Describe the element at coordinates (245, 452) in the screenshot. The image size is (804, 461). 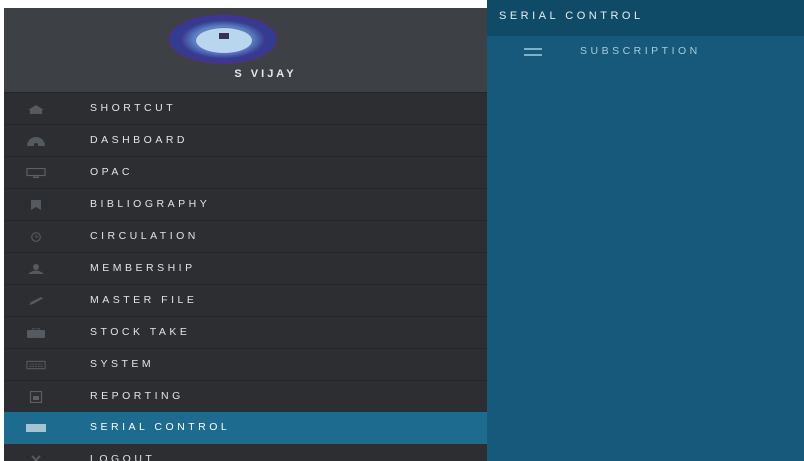
I see `sidebar-item-logout: LOGOUT` at that location.